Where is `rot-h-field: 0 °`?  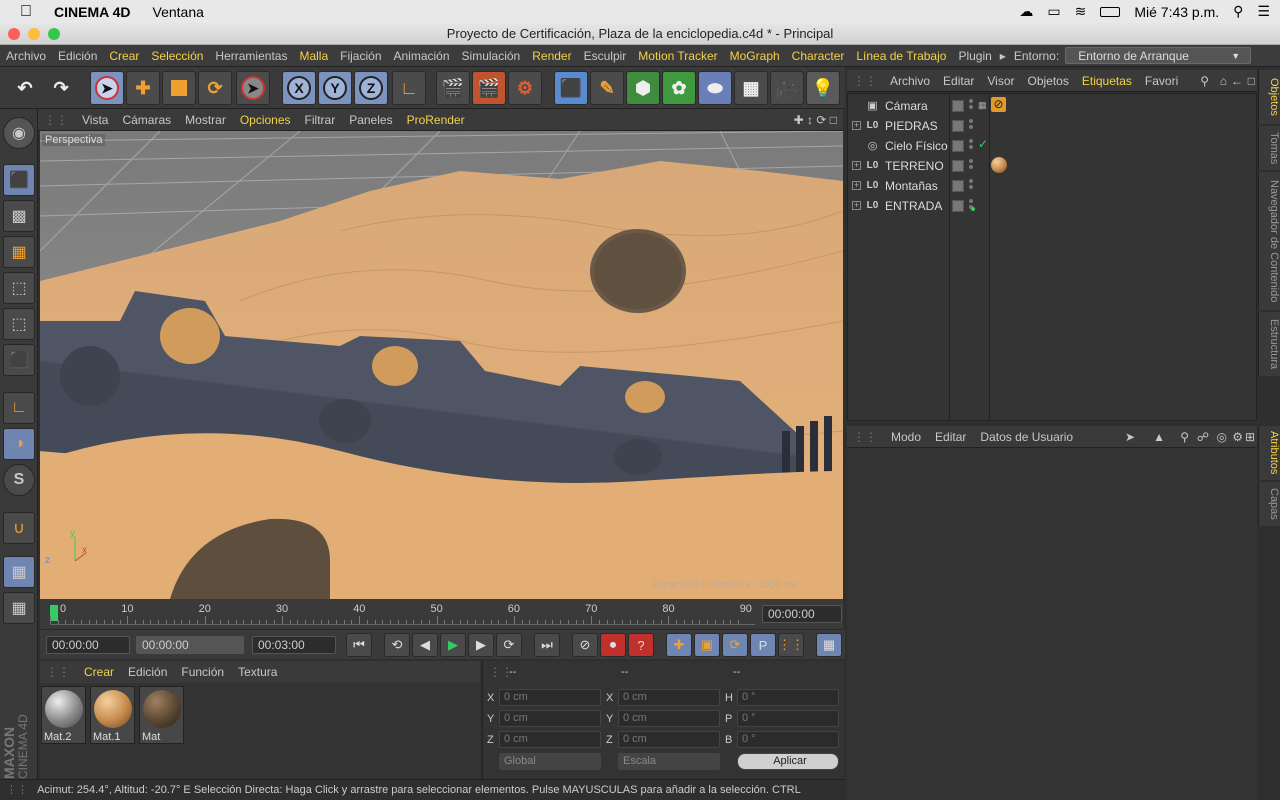
rot-h-field: 0 ° is located at coordinates (788, 697).